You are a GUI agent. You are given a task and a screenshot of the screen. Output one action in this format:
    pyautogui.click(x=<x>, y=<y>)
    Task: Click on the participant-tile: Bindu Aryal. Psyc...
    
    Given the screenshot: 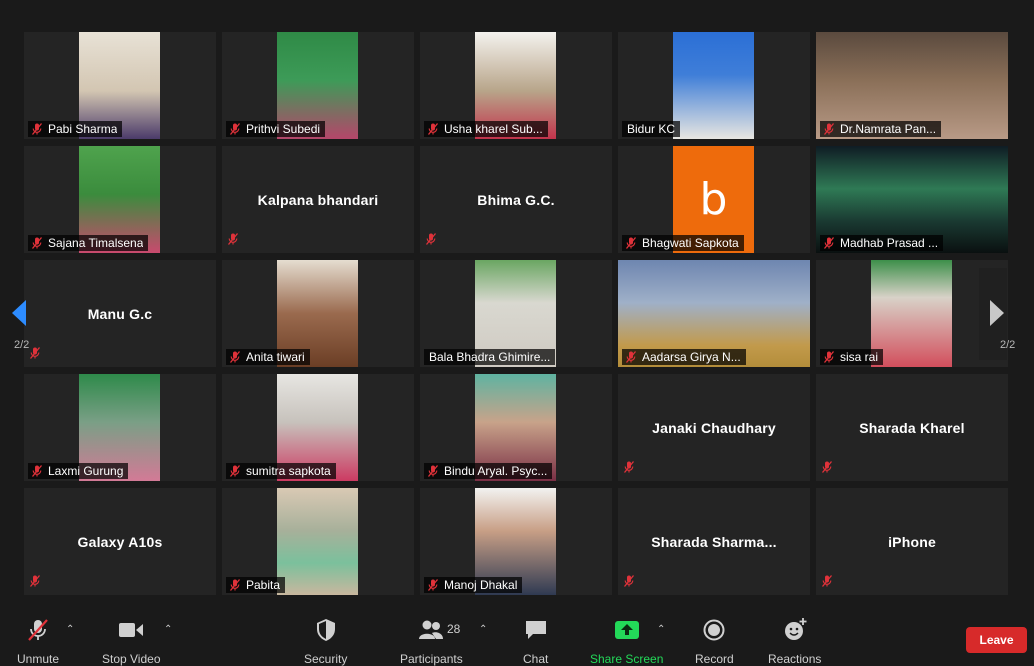 What is the action you would take?
    pyautogui.click(x=516, y=427)
    